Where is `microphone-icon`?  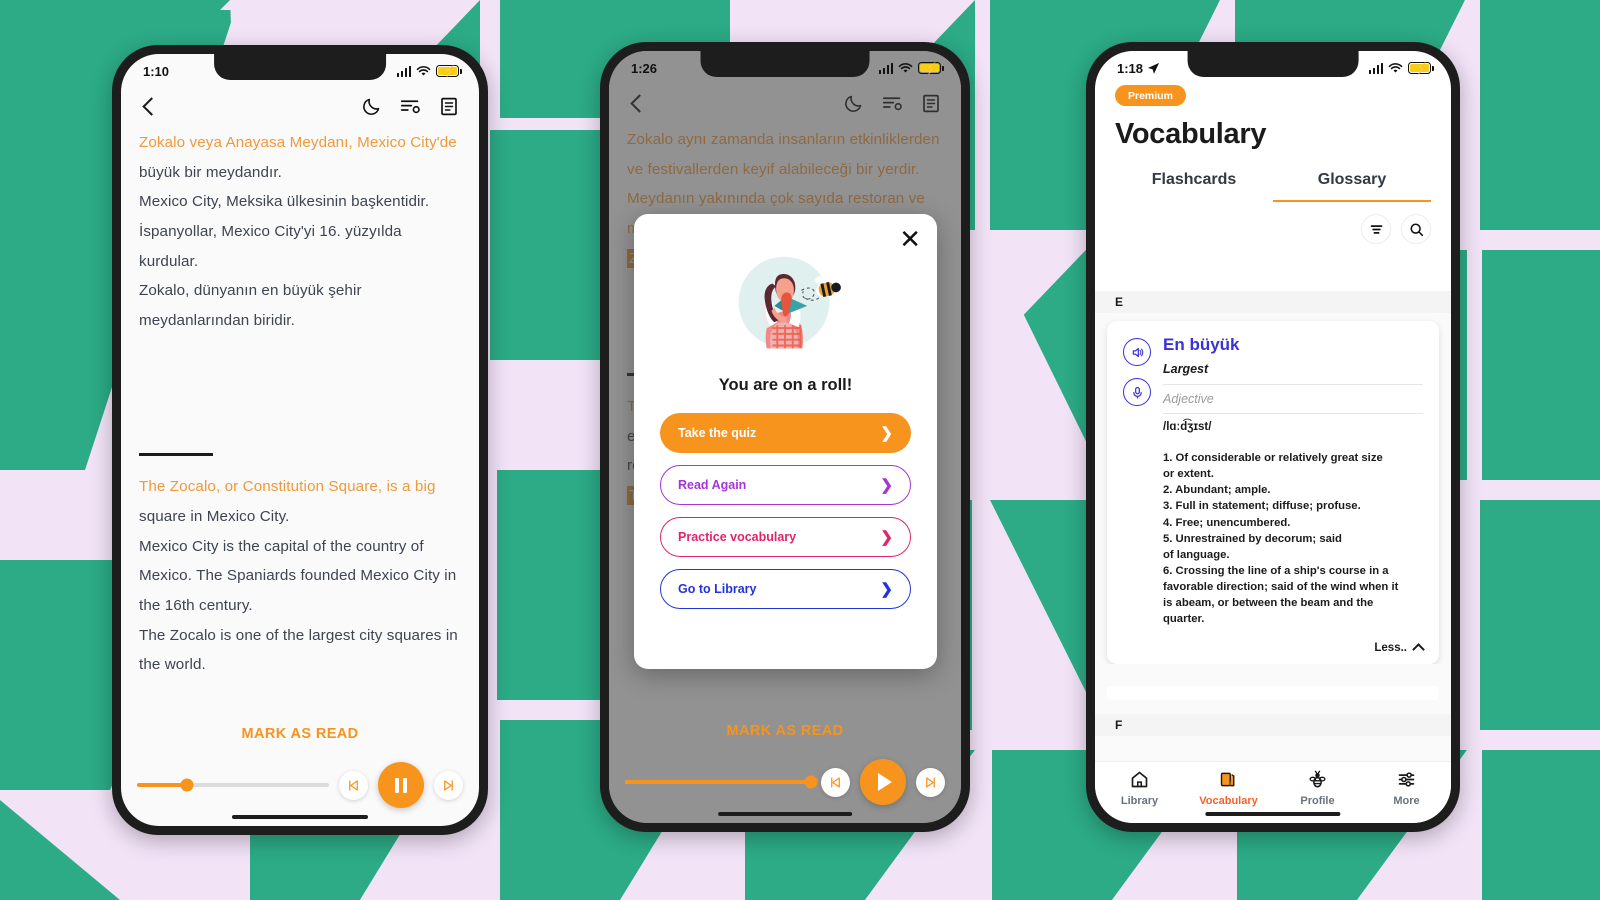
microphone-icon is located at coordinates (1137, 392).